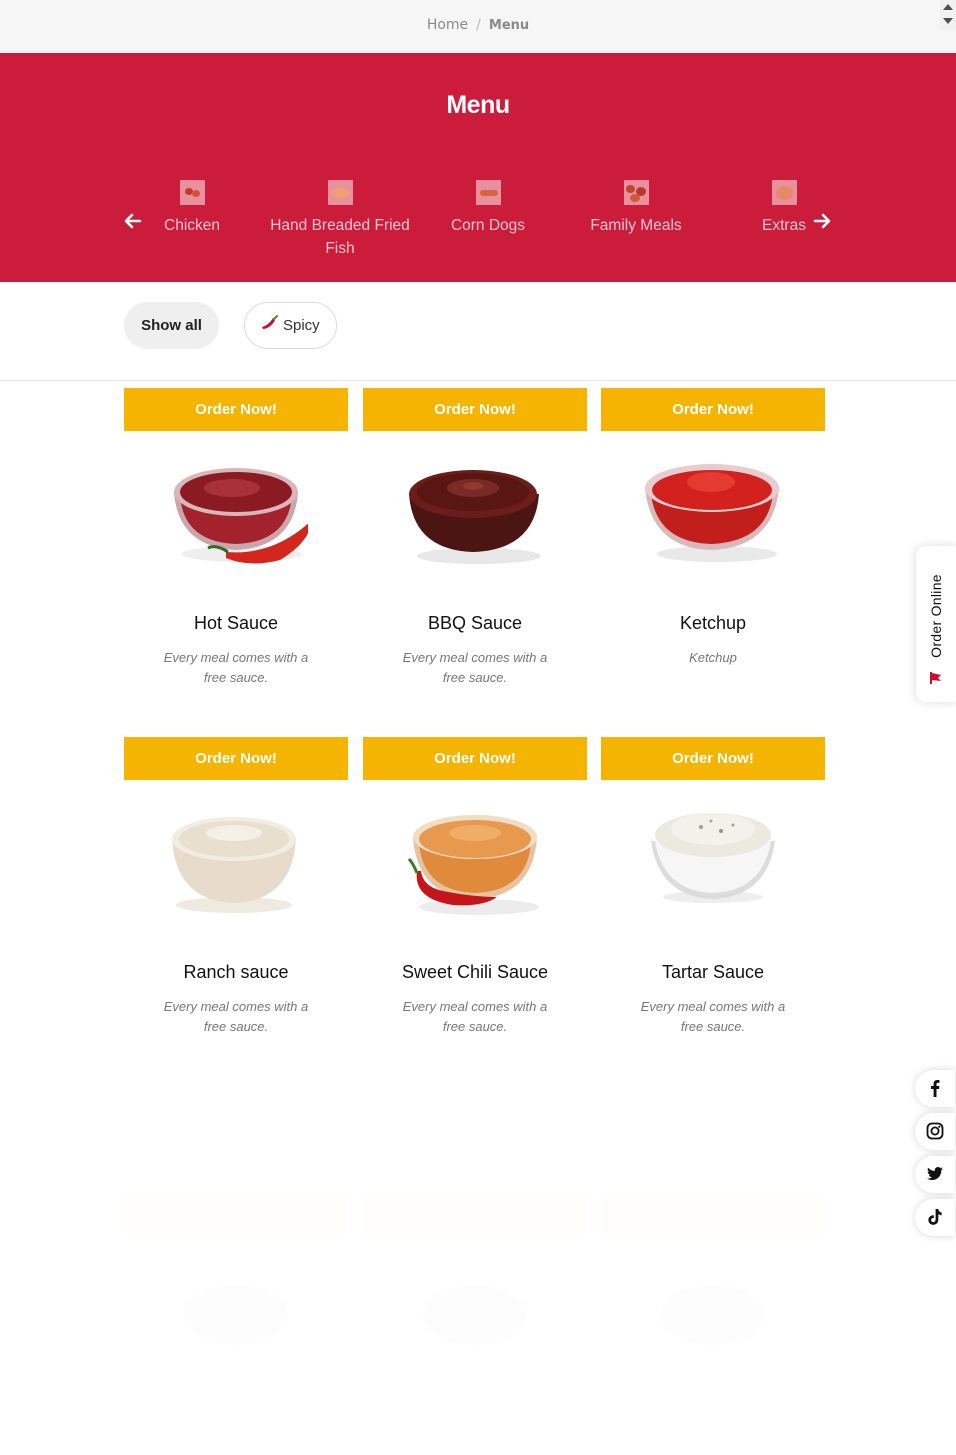  Describe the element at coordinates (713, 972) in the screenshot. I see `product-name: Tartar Sauce` at that location.